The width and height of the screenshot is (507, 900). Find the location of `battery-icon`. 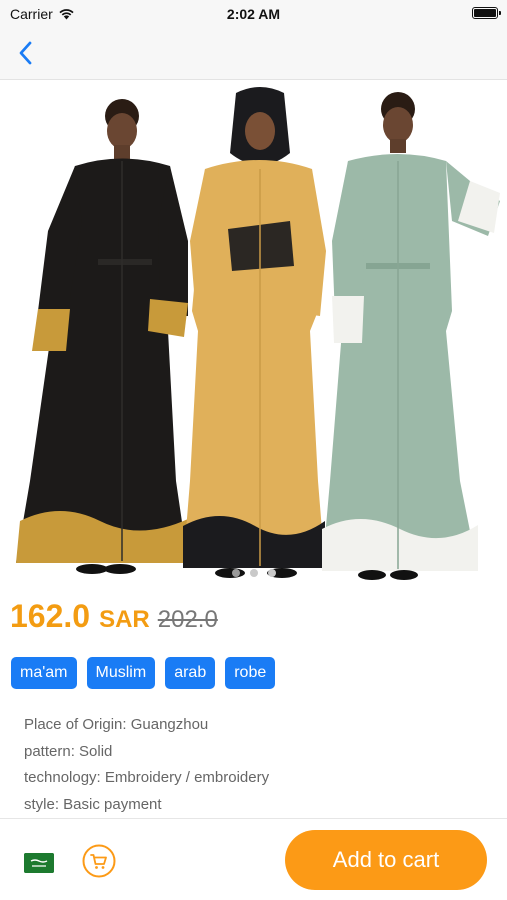

battery-icon is located at coordinates (486, 13).